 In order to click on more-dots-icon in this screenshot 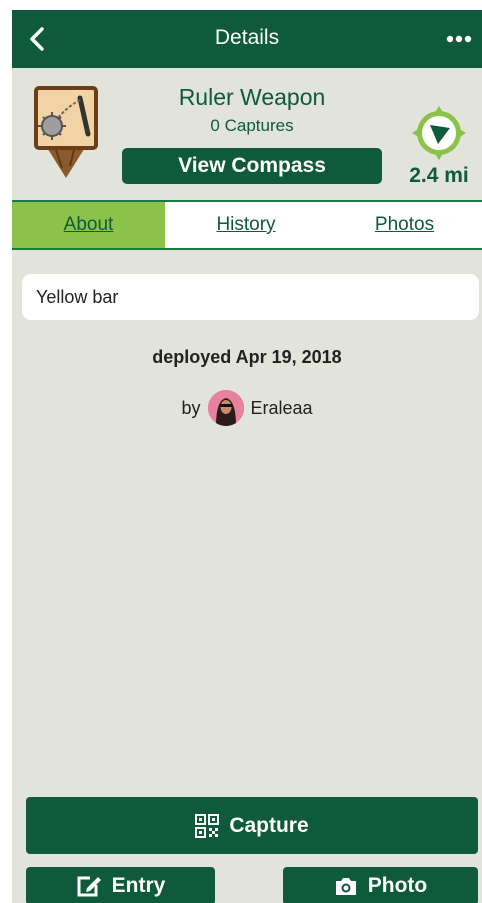, I will do `click(459, 39)`.